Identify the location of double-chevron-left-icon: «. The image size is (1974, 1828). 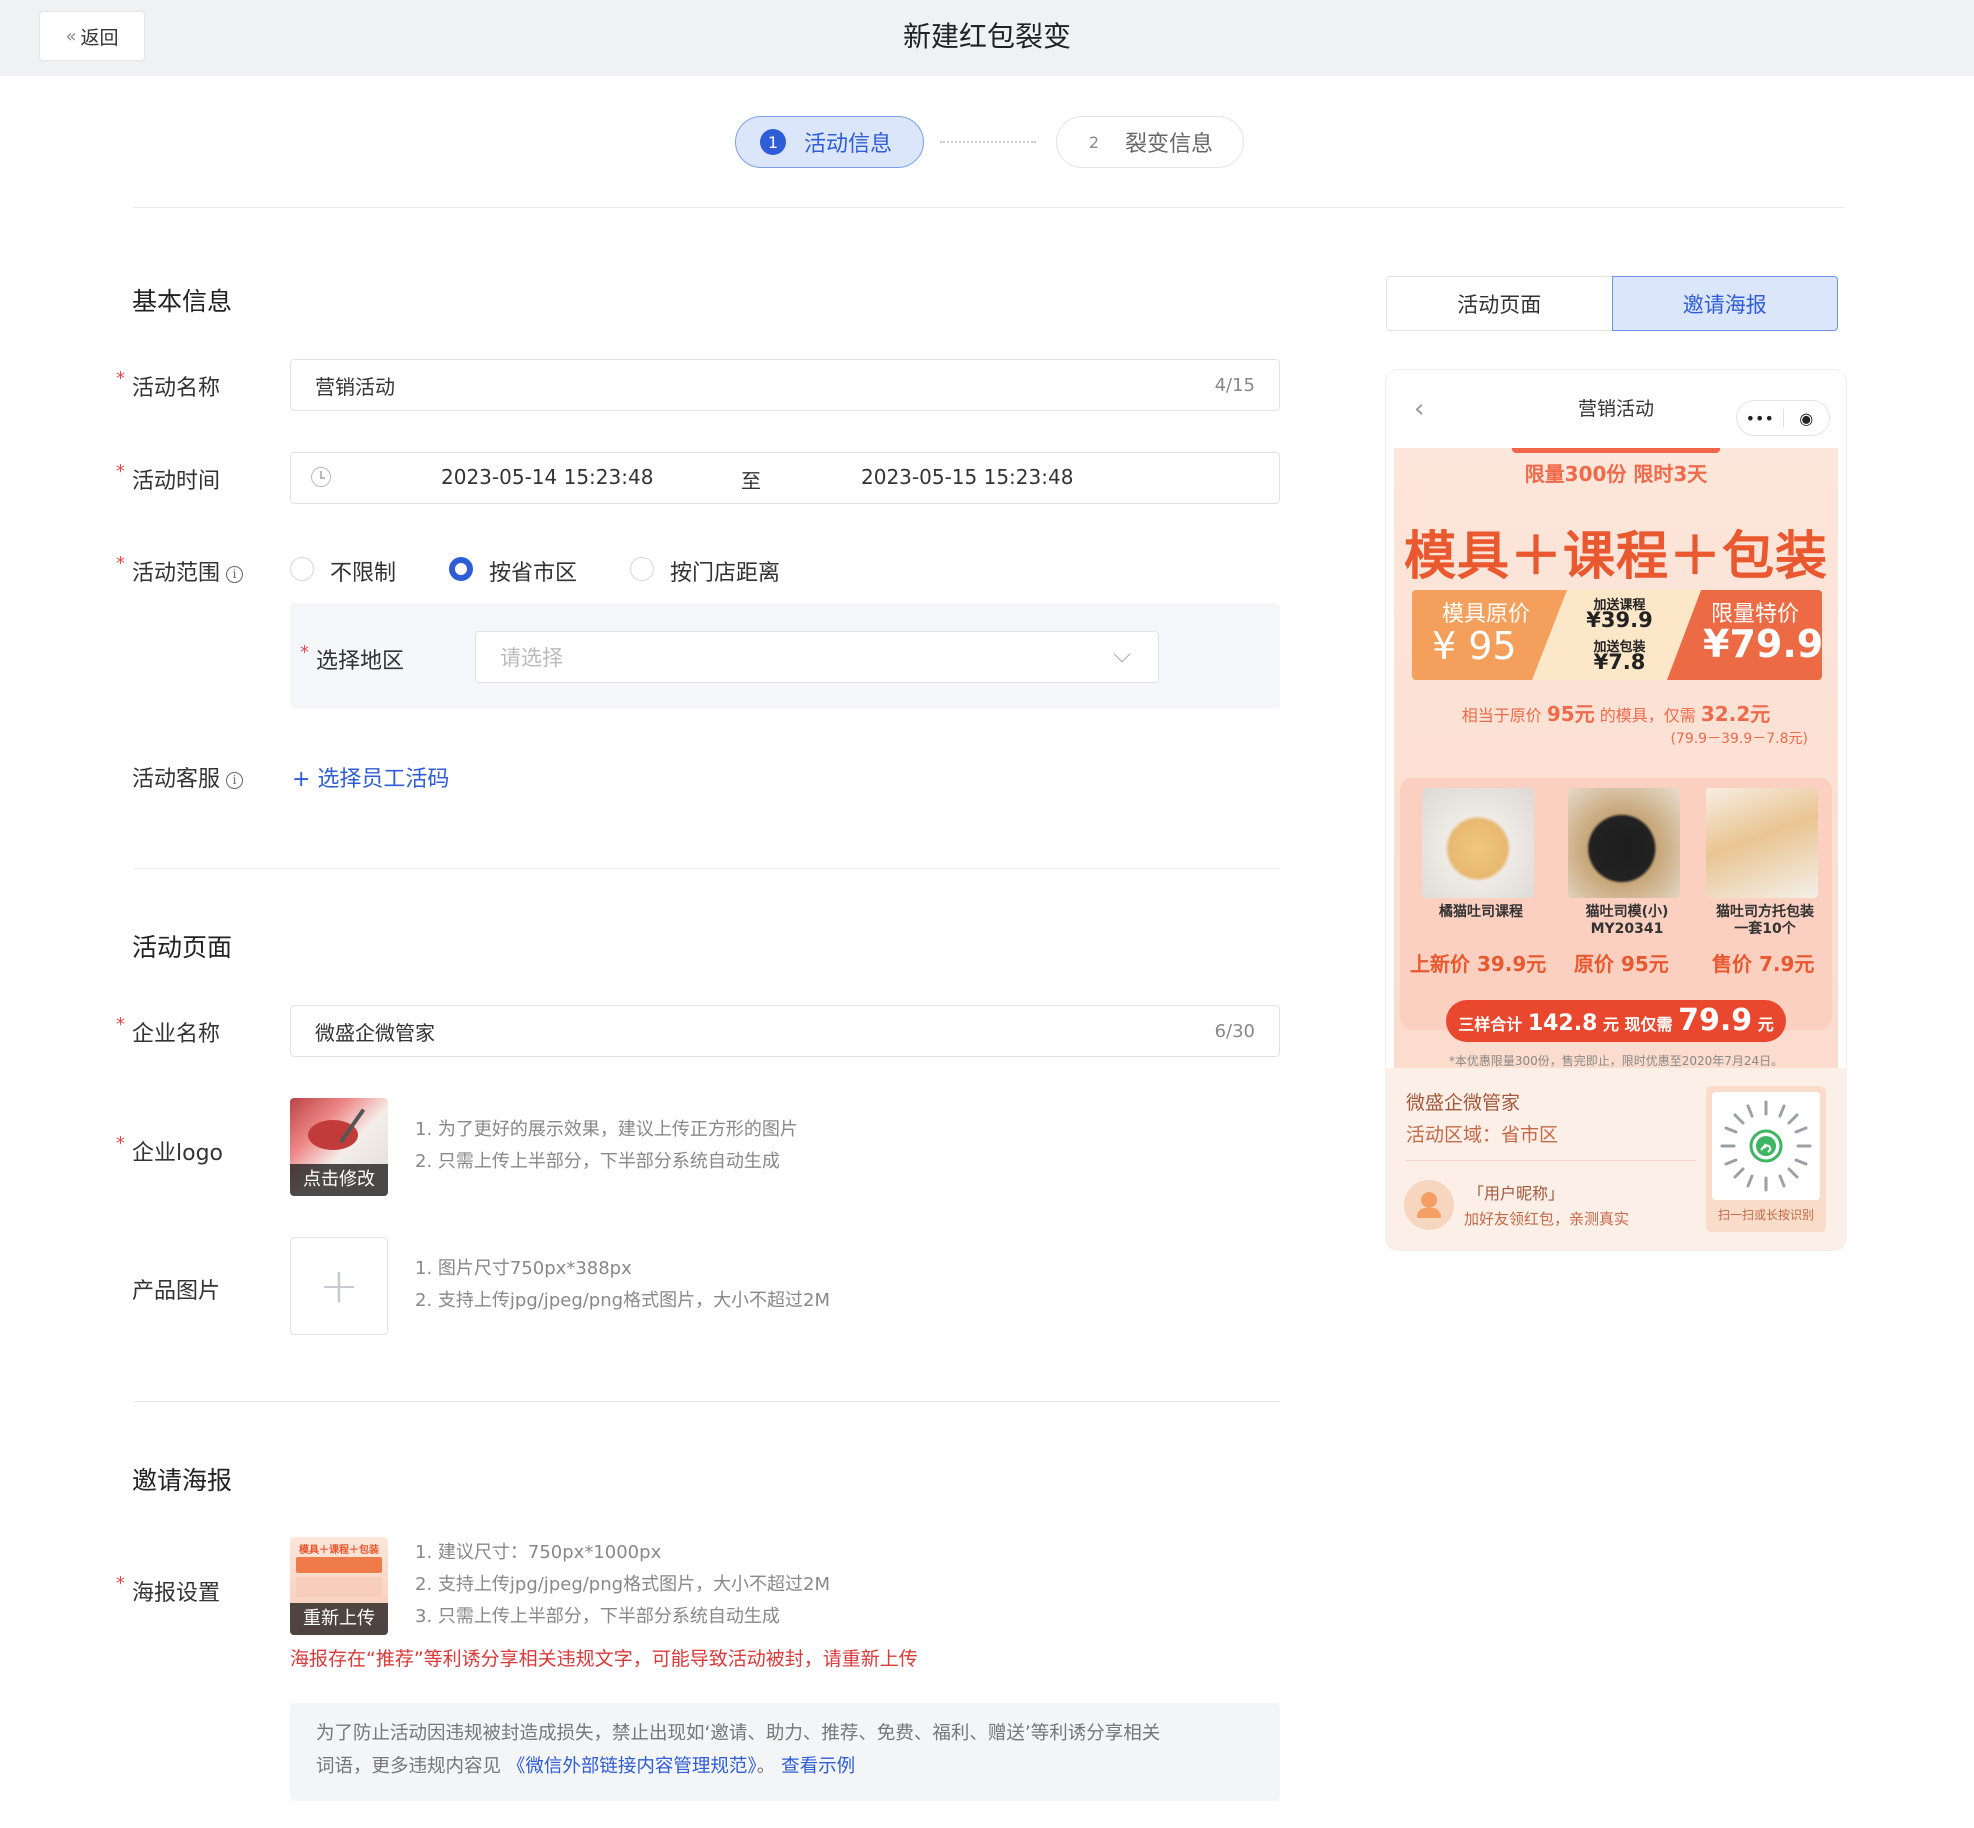
(71, 36).